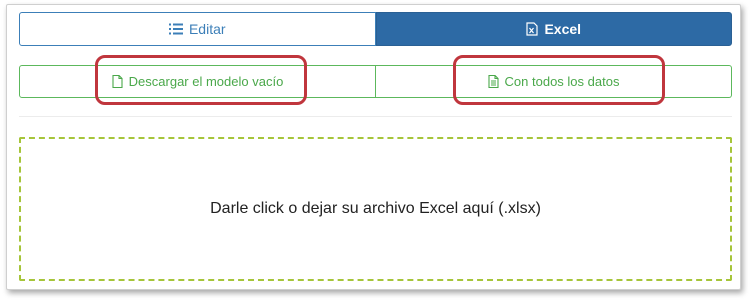 The width and height of the screenshot is (753, 302). I want to click on divider, so click(375, 116).